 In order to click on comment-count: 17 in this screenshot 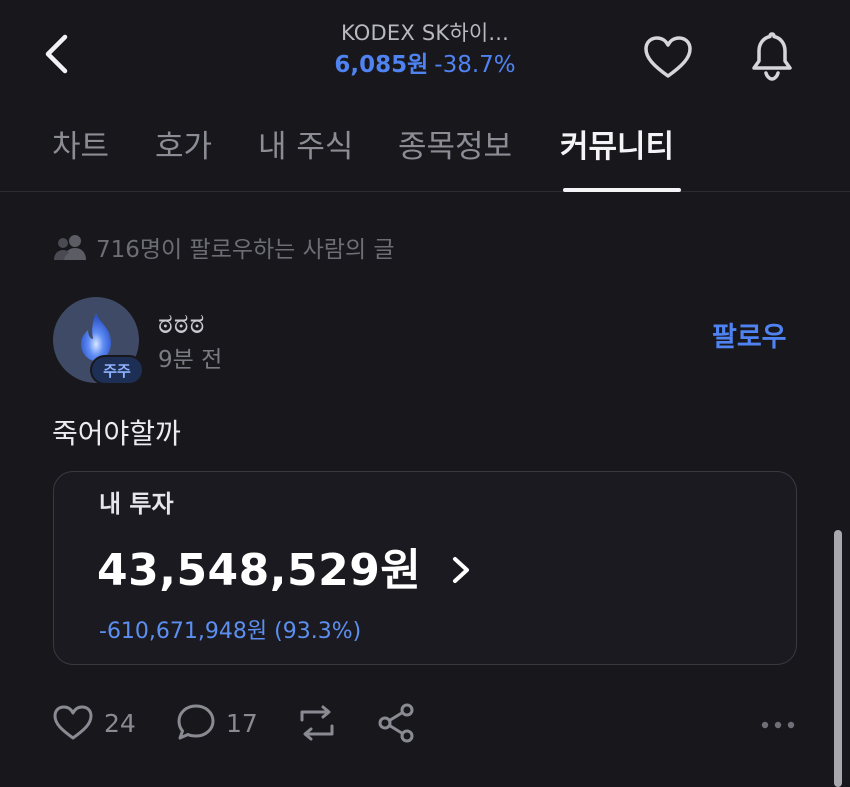, I will do `click(242, 723)`.